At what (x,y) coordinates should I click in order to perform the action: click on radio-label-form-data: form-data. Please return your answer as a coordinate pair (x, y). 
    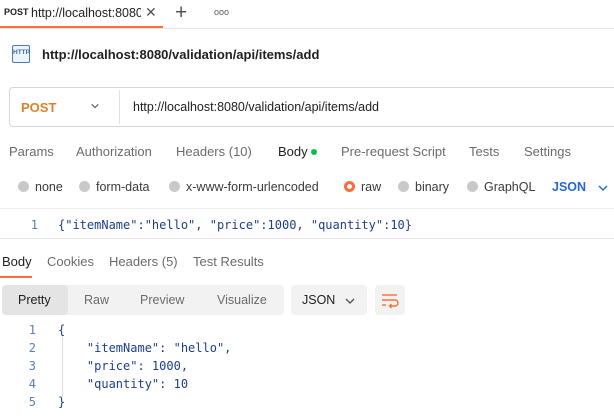
    Looking at the image, I should click on (123, 187).